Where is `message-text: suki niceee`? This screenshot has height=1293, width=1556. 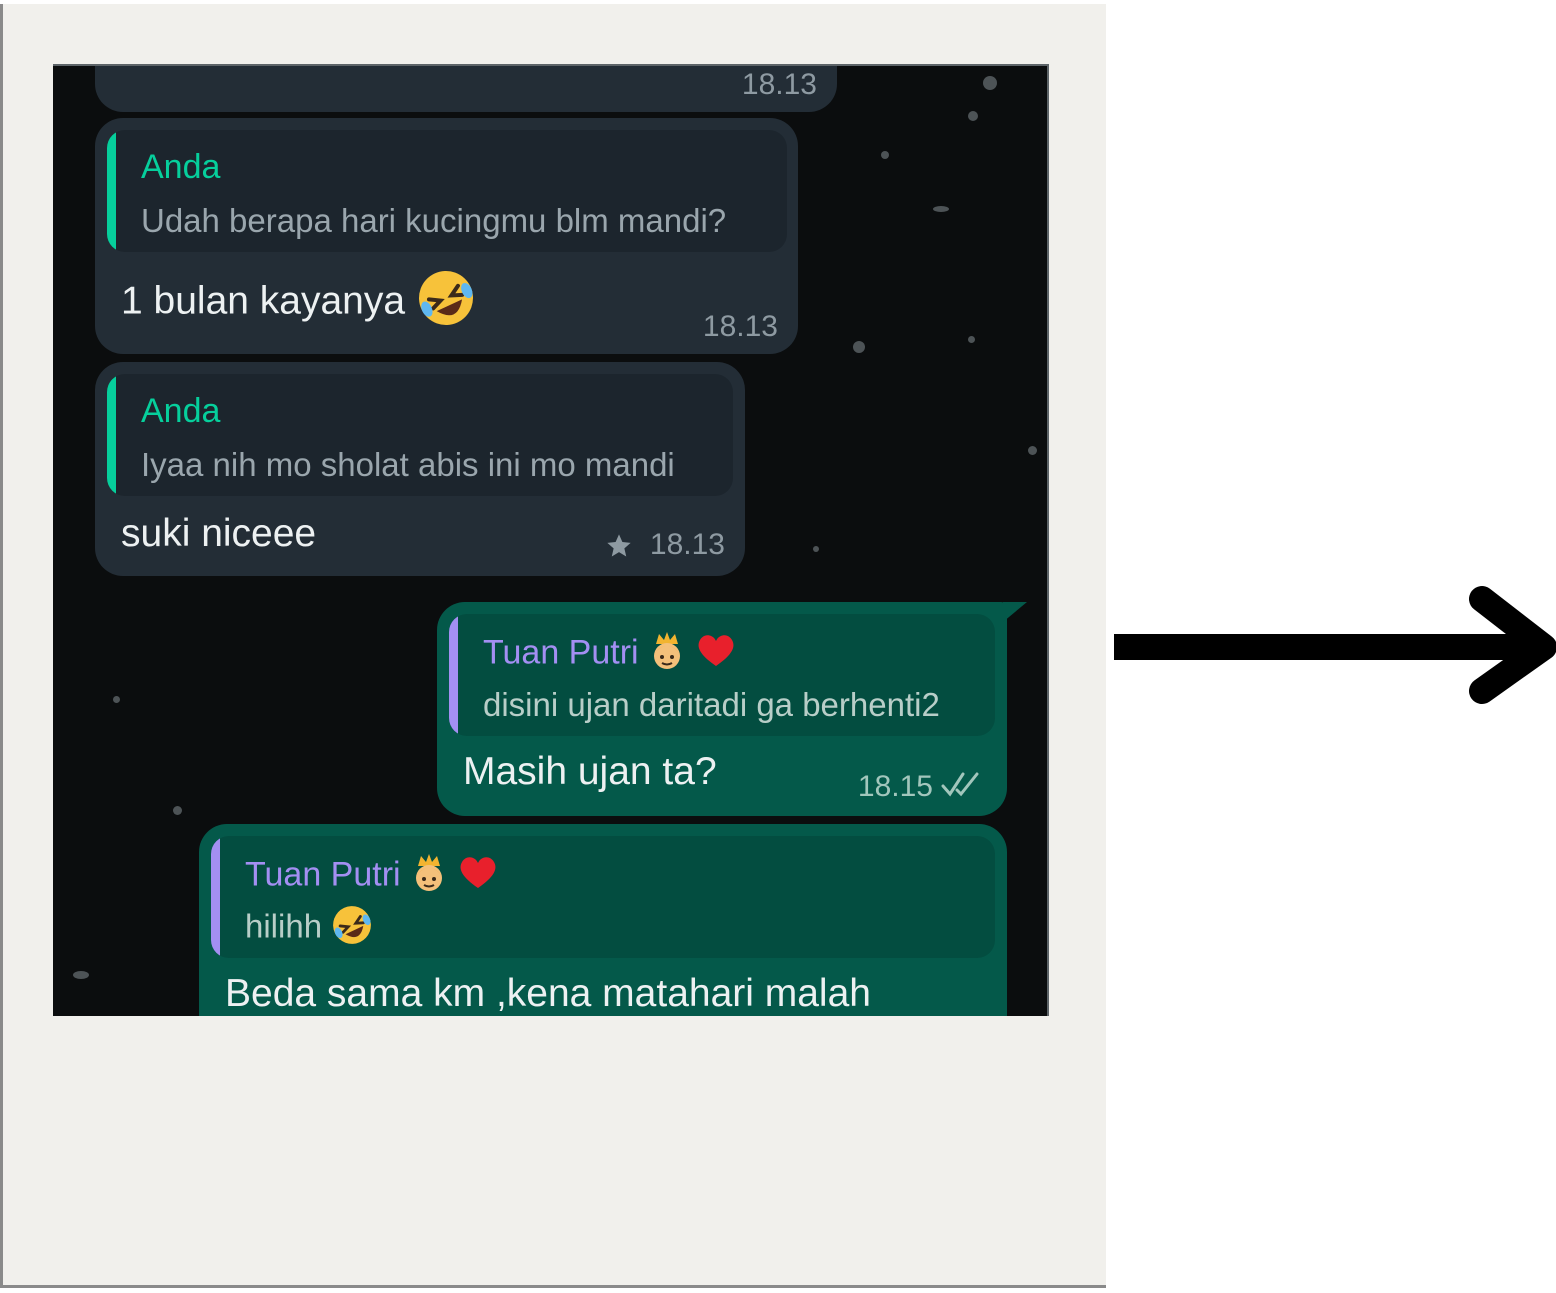
message-text: suki niceee is located at coordinates (219, 533).